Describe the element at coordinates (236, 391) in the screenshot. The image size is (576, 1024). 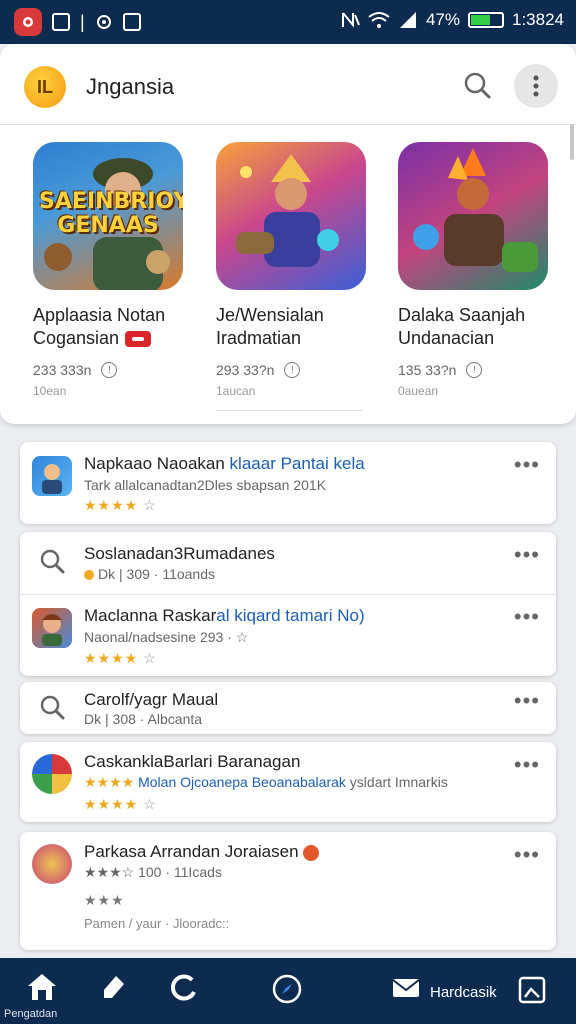
I see `featured-app-2-sub: 1aucan` at that location.